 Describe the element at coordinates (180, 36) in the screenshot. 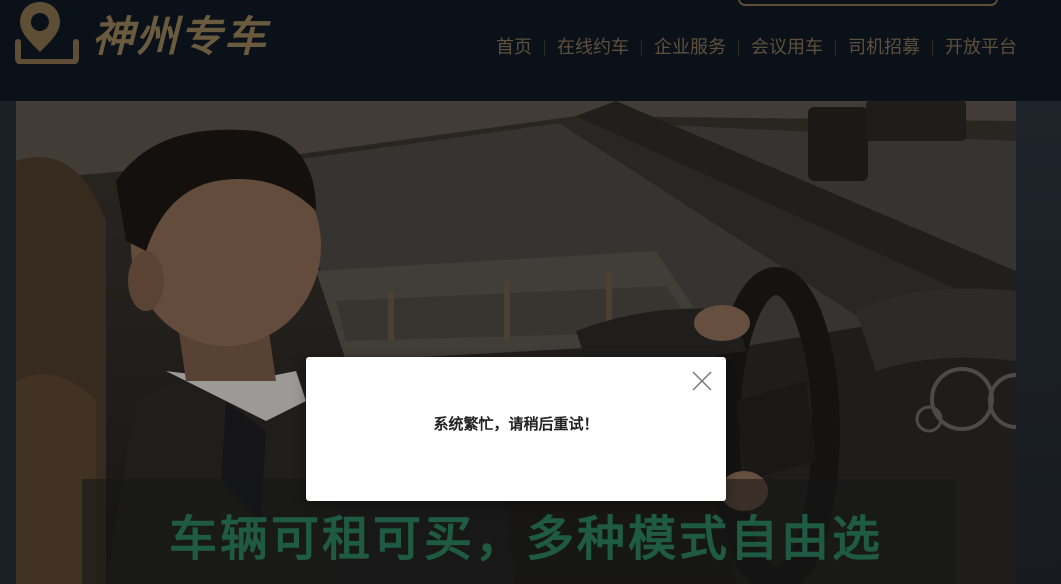

I see `brand-name: 神州专车` at that location.